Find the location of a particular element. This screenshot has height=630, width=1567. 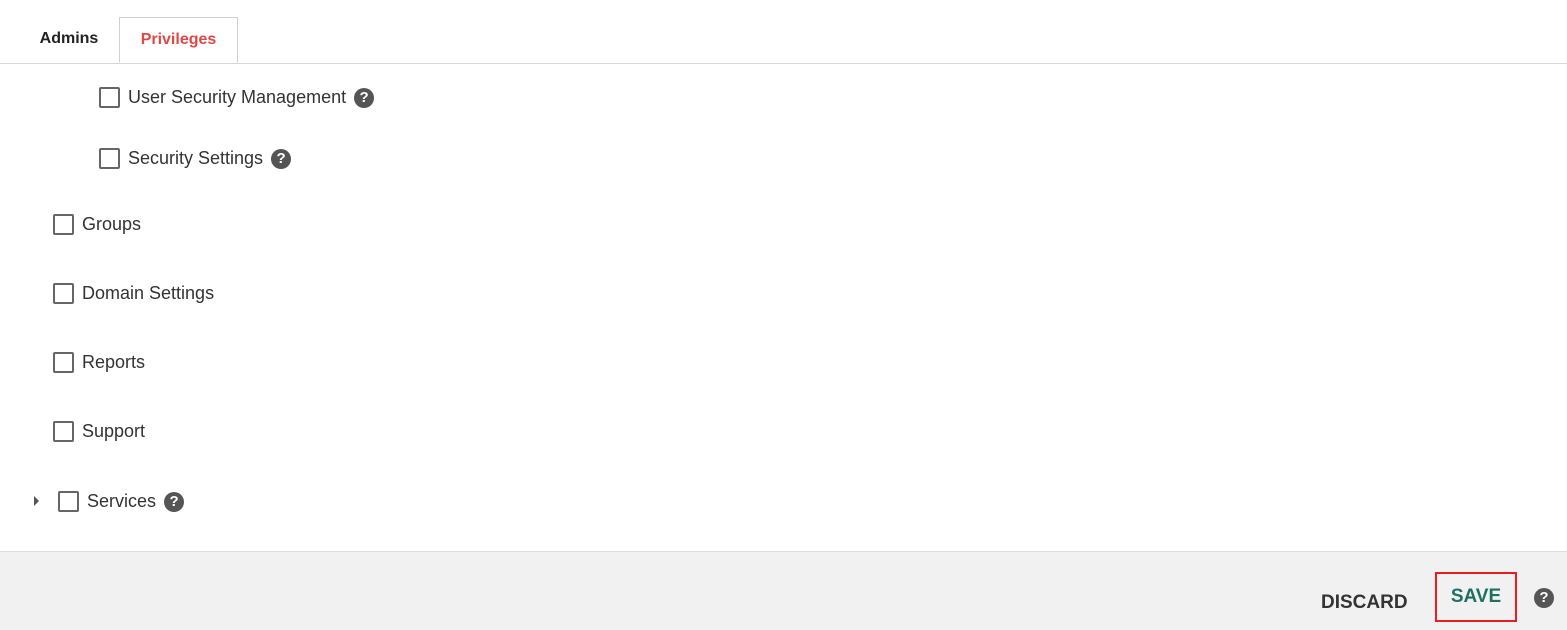

tab-admins: Admins is located at coordinates (69, 40).